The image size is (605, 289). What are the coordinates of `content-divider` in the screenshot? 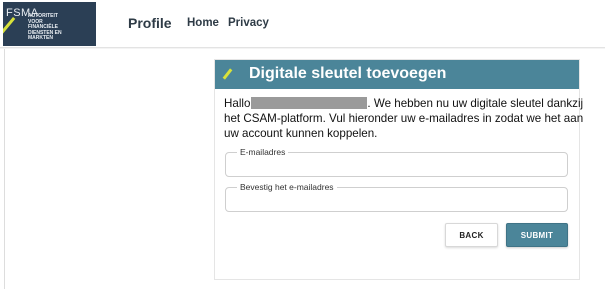 It's located at (4, 169).